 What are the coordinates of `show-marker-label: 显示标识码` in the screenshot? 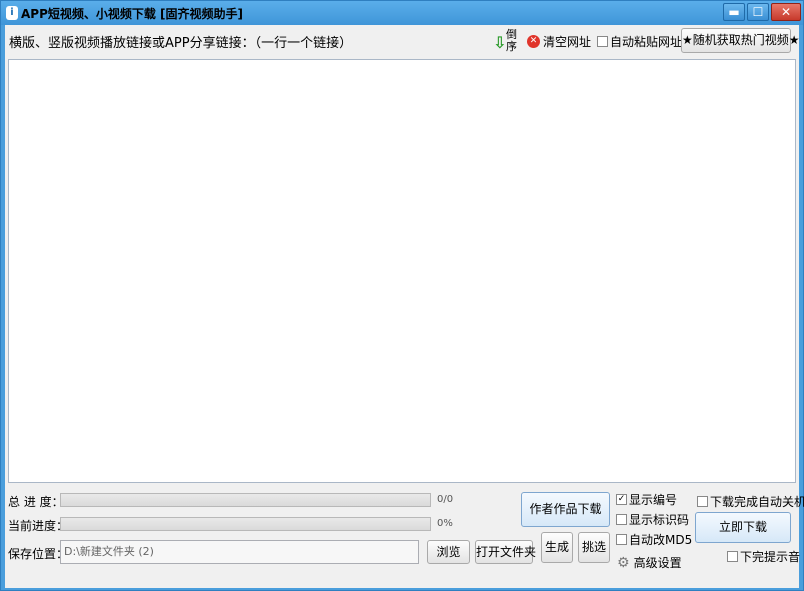 It's located at (659, 520).